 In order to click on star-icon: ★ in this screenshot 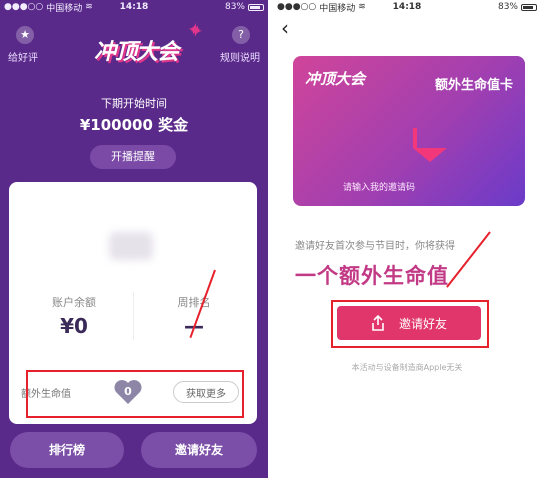, I will do `click(25, 35)`.